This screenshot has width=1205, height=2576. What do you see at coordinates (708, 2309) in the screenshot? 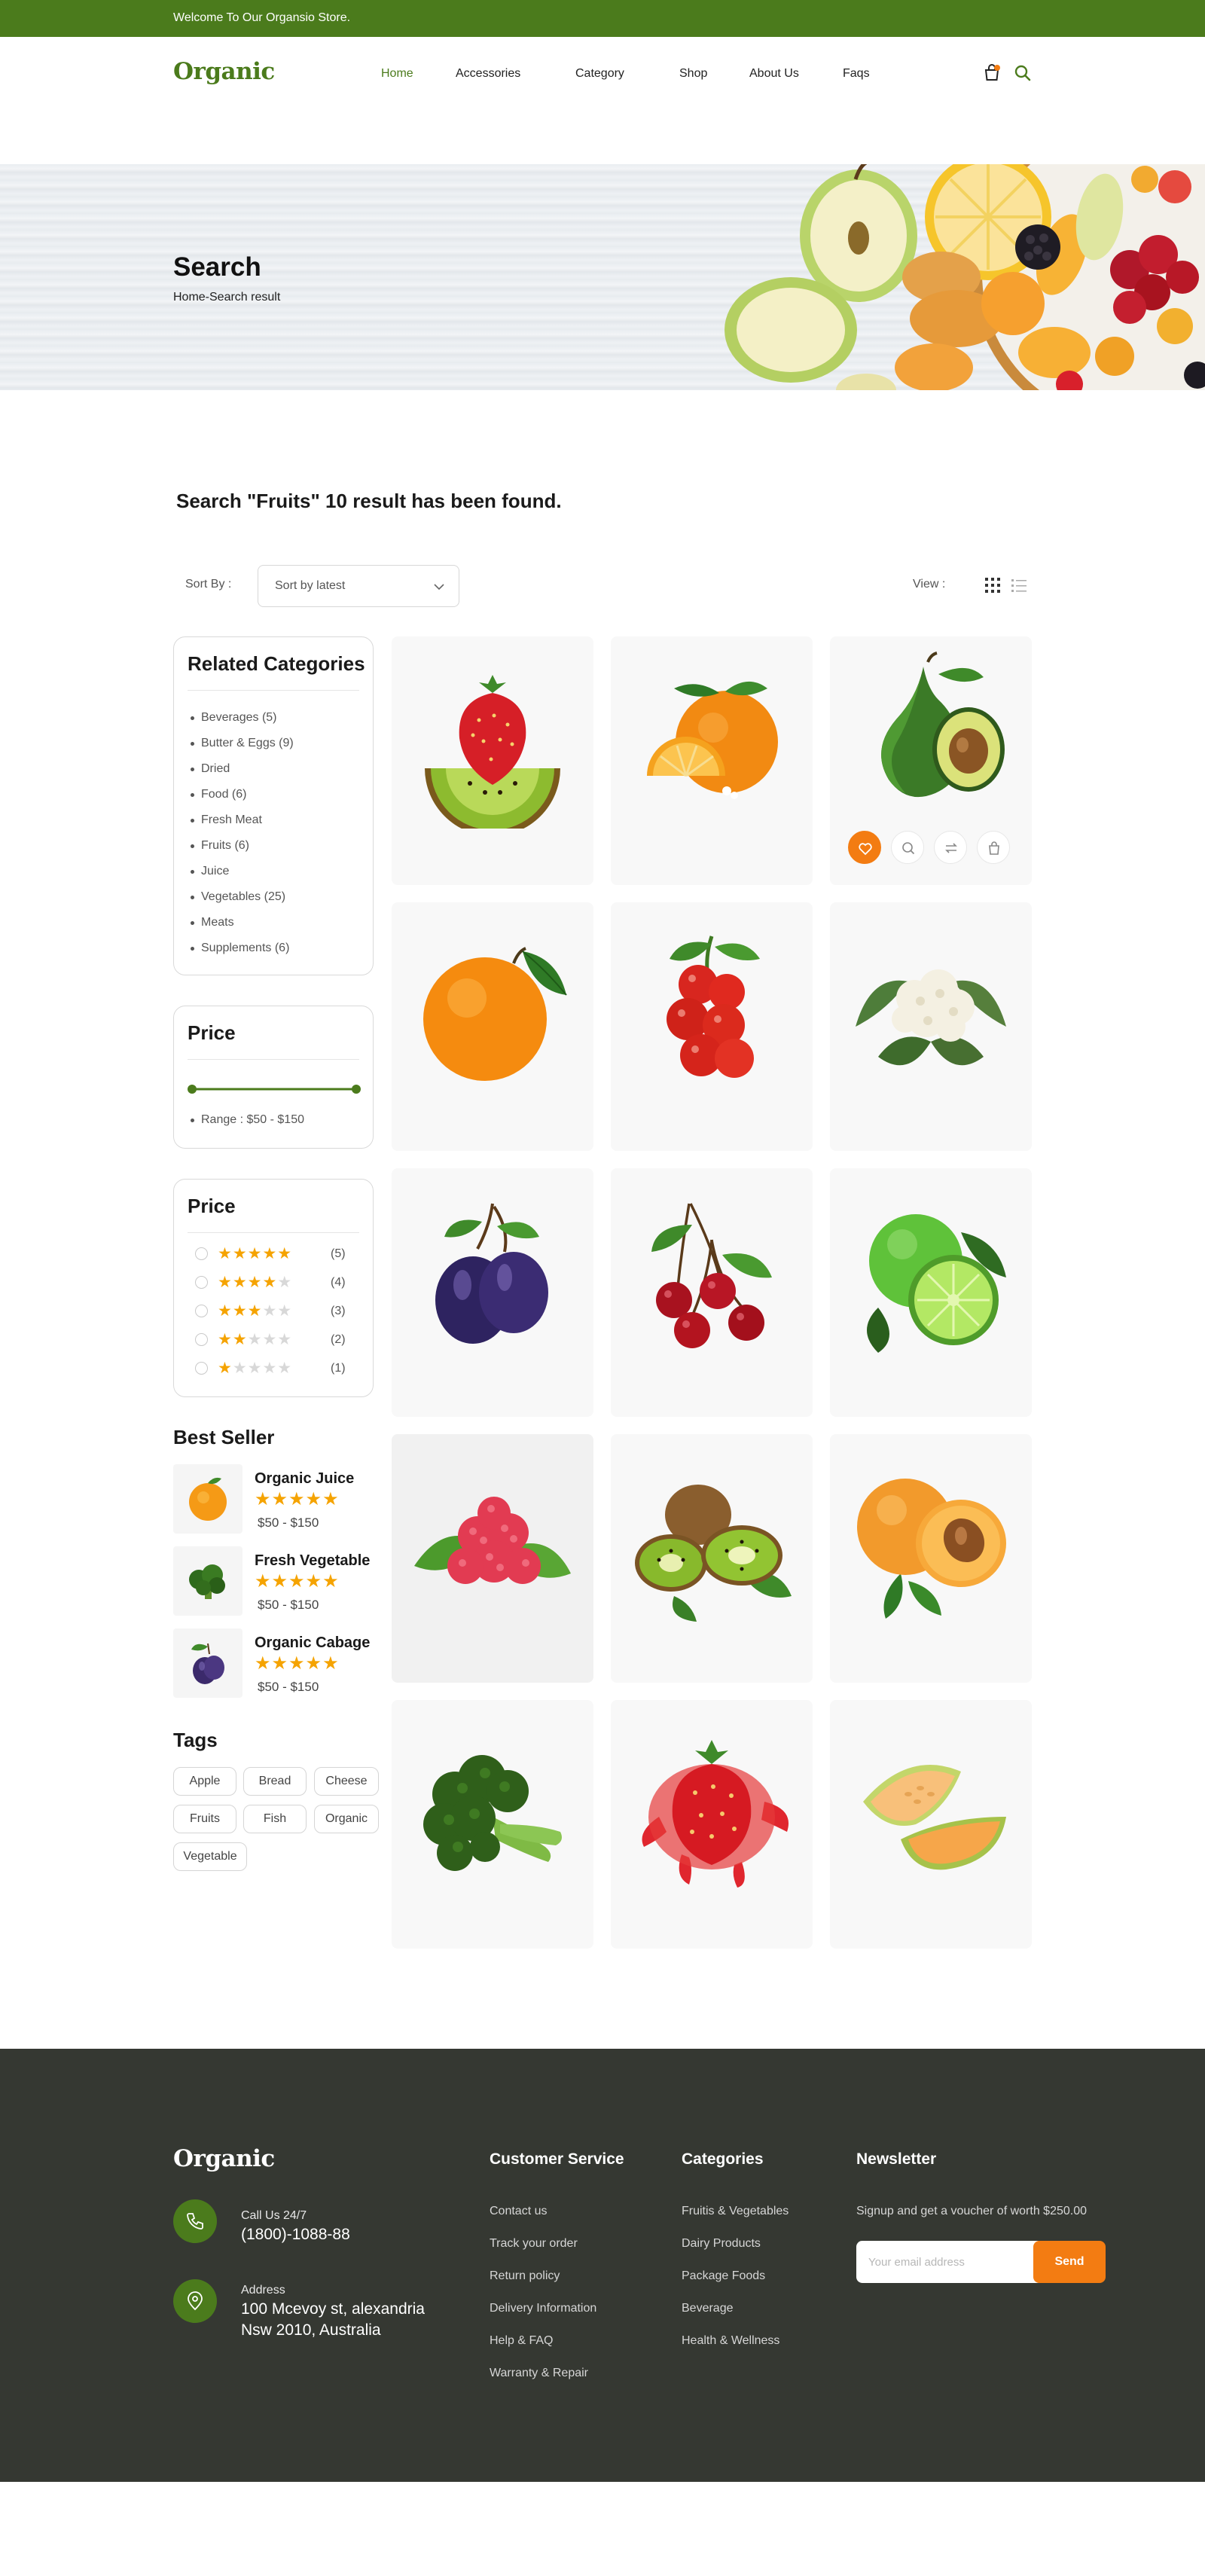
I see `footer-link: Beverage` at bounding box center [708, 2309].